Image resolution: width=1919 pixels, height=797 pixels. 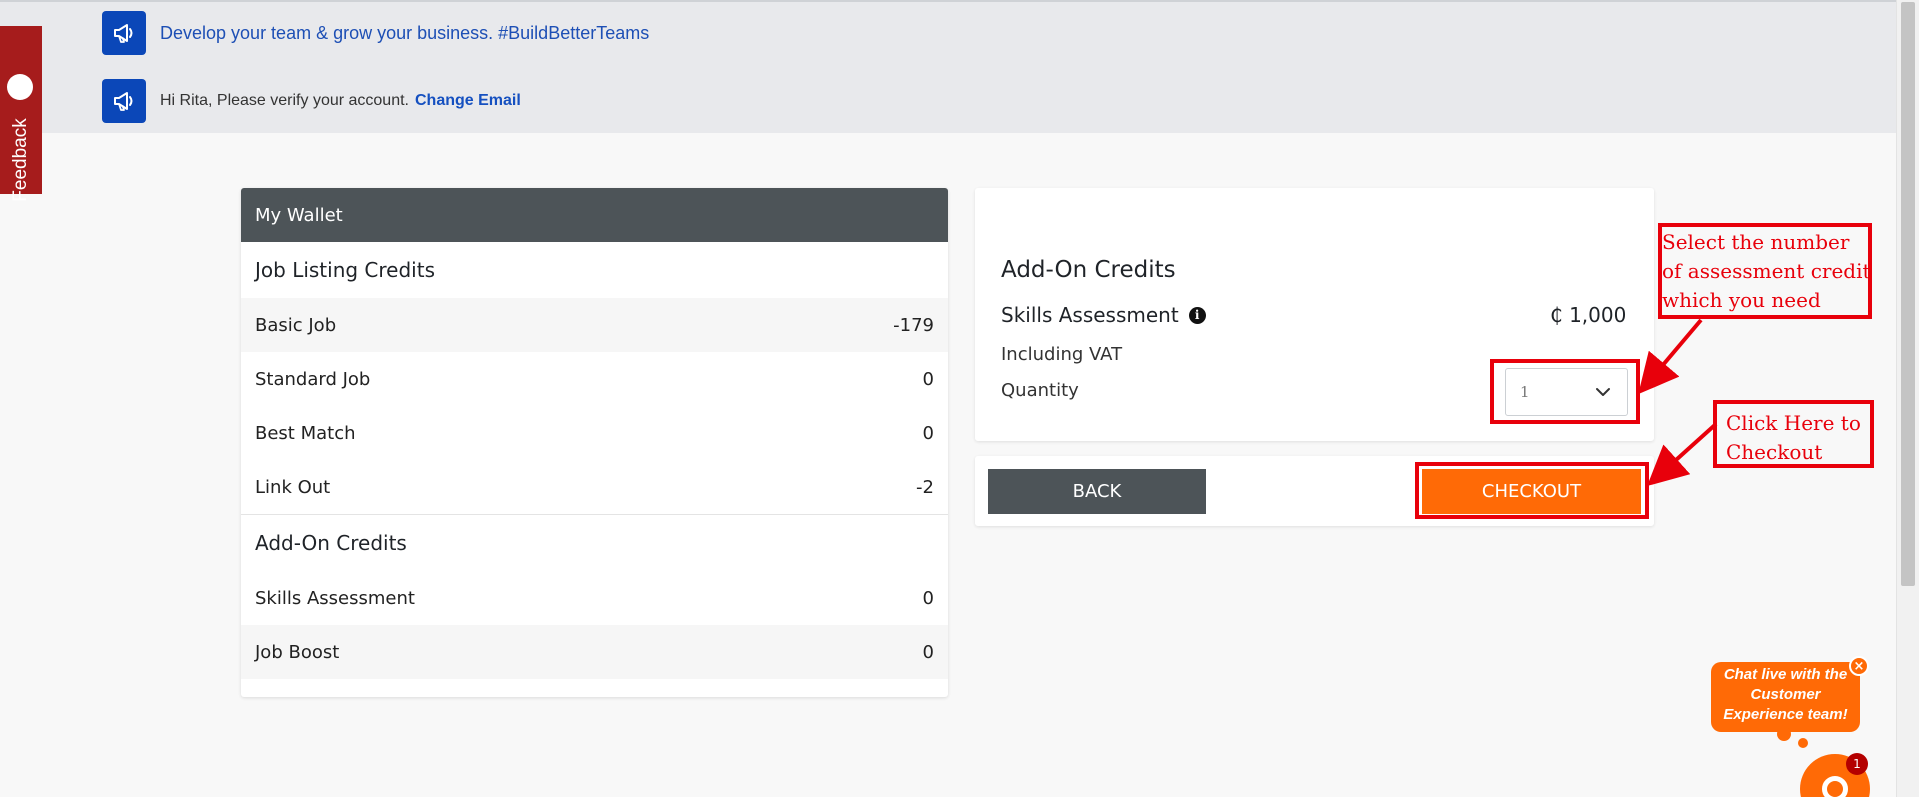 What do you see at coordinates (594, 598) in the screenshot?
I see `wallet-row-skills-assessment: Skills Assessment 0` at bounding box center [594, 598].